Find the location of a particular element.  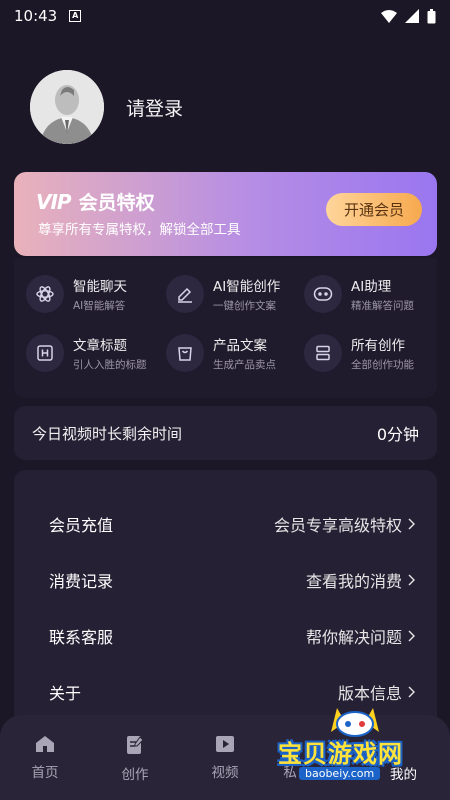

menu-label: 会员充值 is located at coordinates (81, 525).